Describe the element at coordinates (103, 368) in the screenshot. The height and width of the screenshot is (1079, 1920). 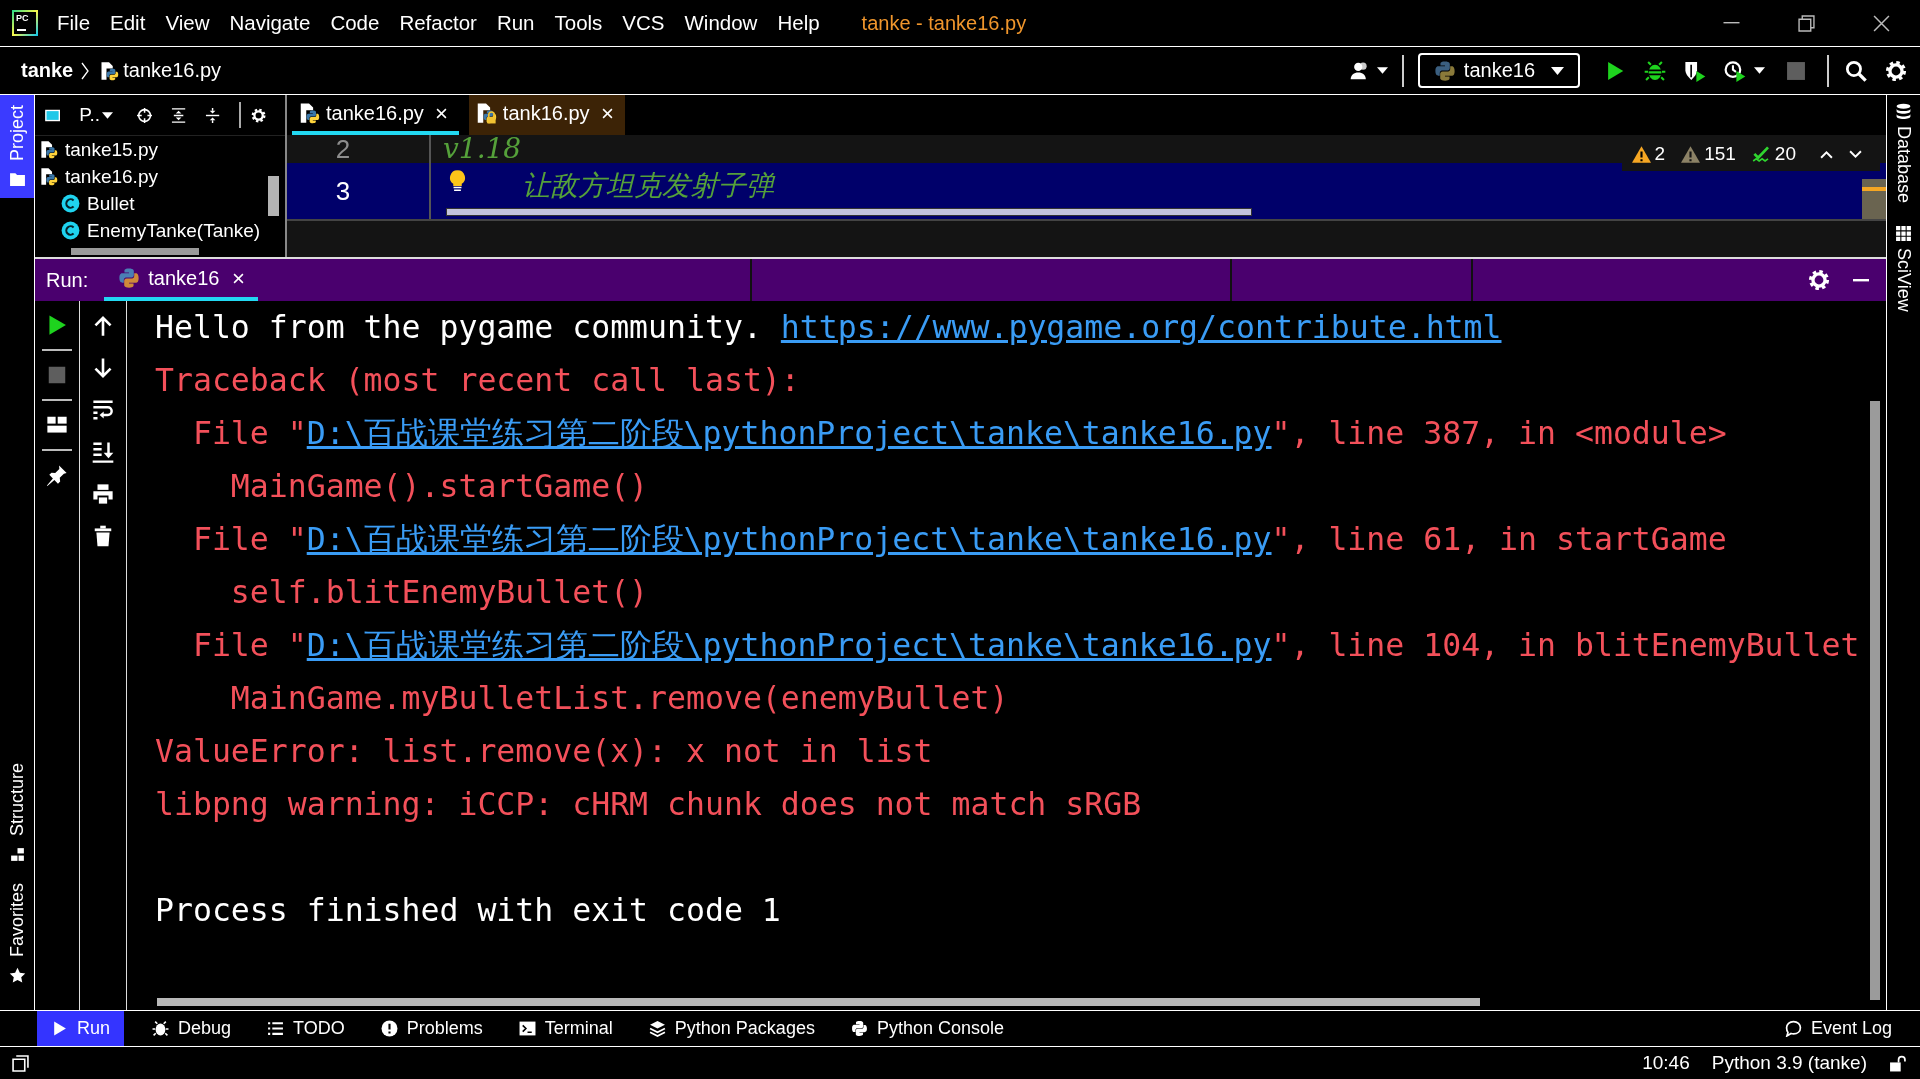
I see `arrow-down-icon` at that location.